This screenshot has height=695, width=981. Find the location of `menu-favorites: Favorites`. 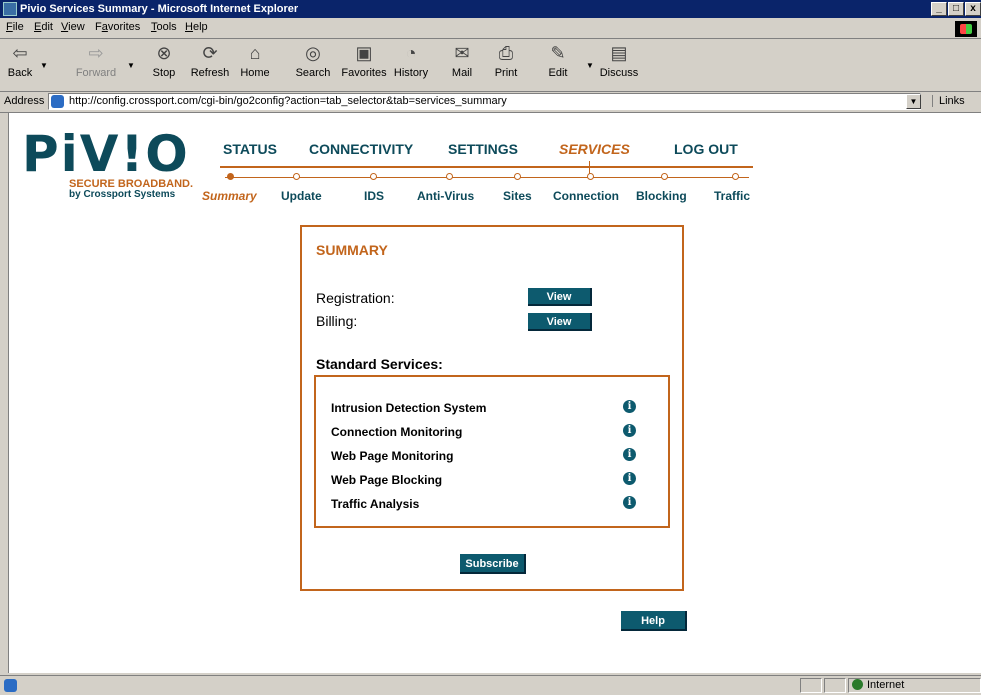

menu-favorites: Favorites is located at coordinates (117, 27).